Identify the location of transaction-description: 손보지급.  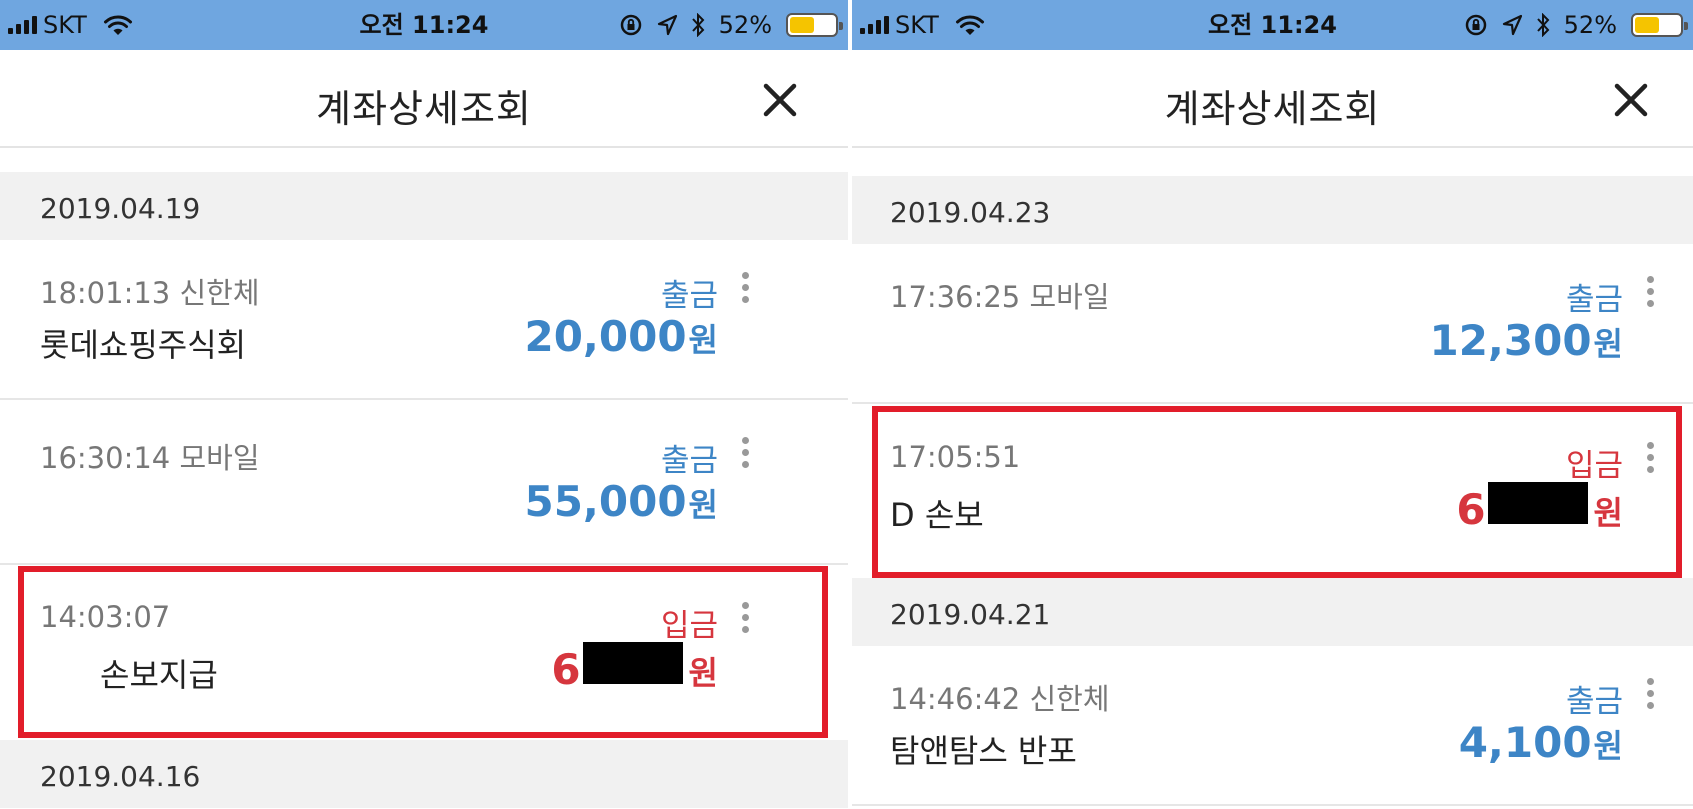
(159, 675).